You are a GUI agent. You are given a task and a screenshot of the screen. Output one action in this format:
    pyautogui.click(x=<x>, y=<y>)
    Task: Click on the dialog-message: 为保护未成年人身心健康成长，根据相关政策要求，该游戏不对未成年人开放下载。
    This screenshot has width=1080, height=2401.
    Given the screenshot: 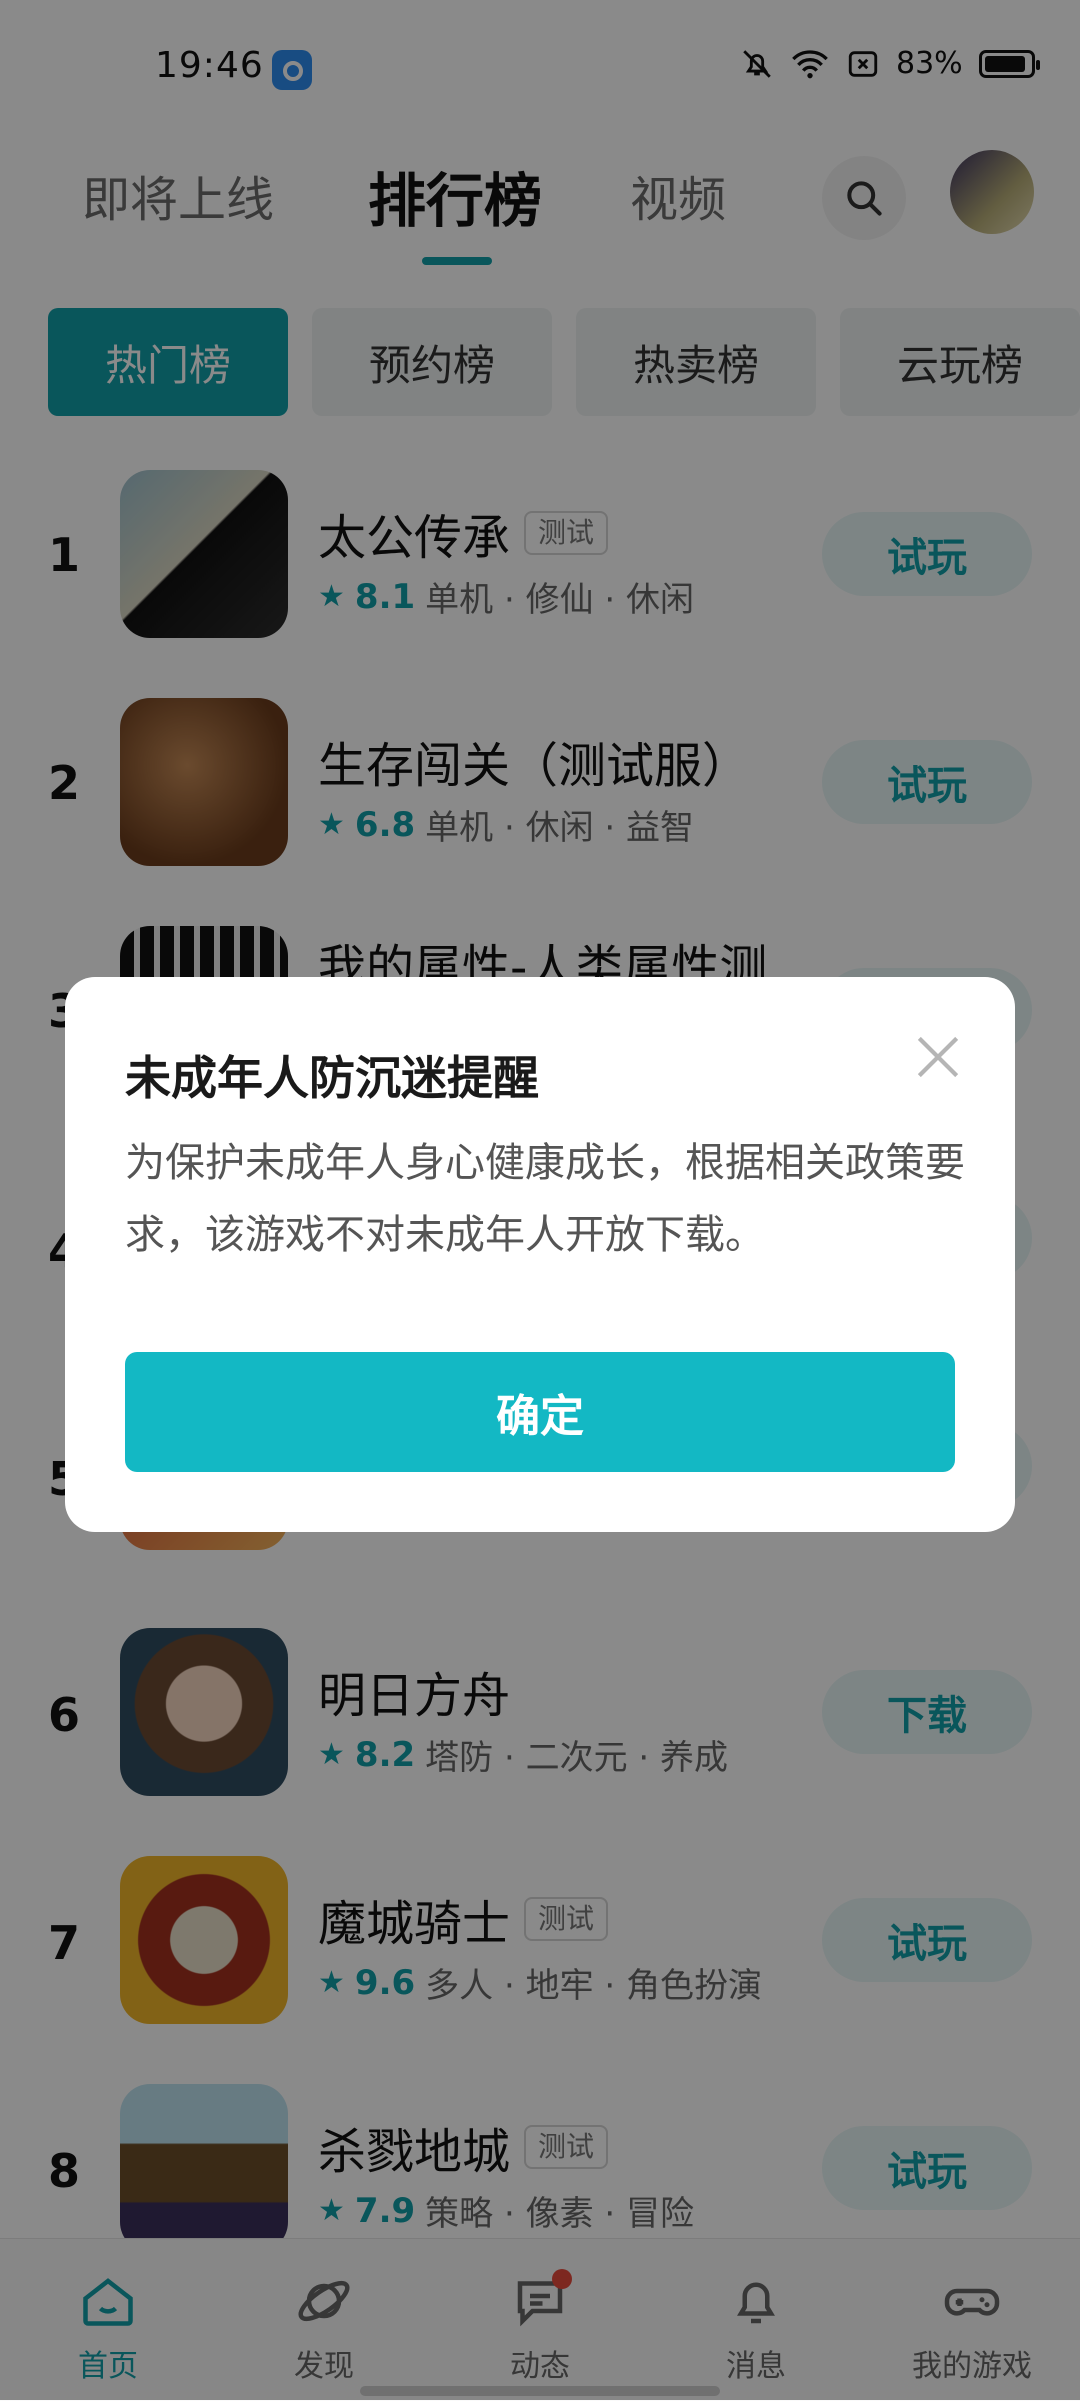 What is the action you would take?
    pyautogui.click(x=545, y=1199)
    